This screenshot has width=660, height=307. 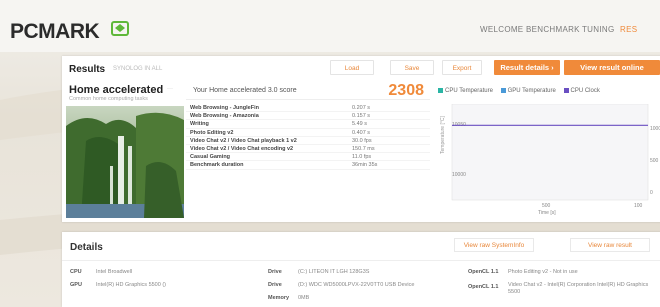 I want to click on memory-value: 0MB, so click(x=304, y=298).